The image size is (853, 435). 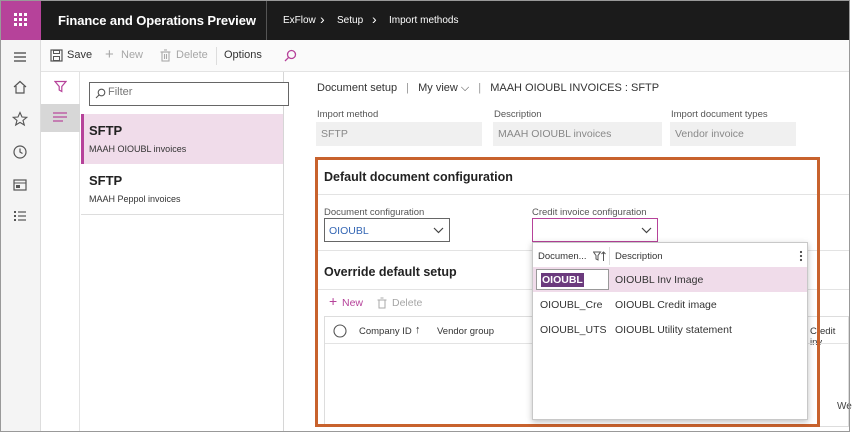 I want to click on lookup-row-description: OIOUBL Utility statement, so click(x=673, y=330).